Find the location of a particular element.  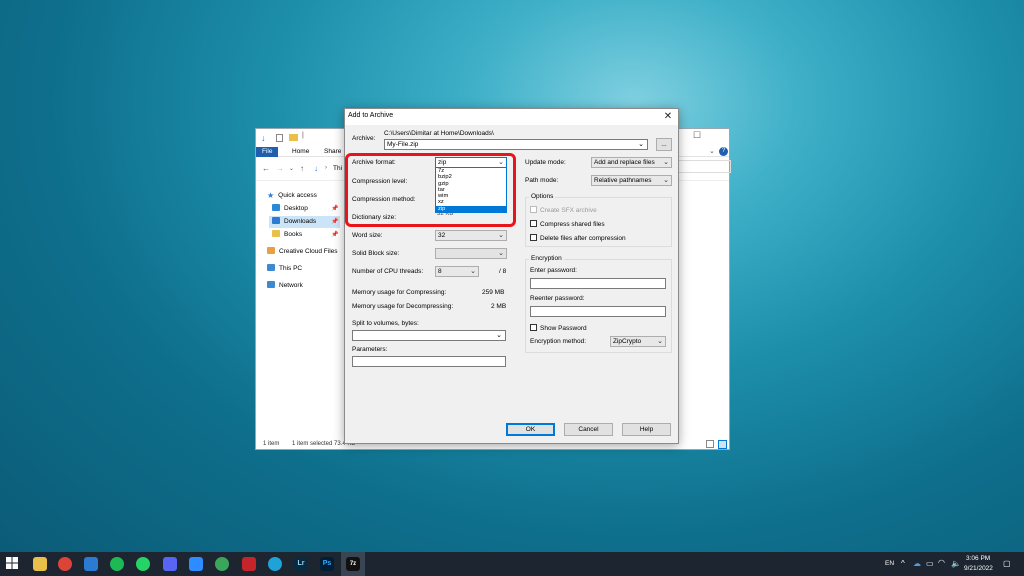

forward-arrow-icon: → is located at coordinates (280, 168).